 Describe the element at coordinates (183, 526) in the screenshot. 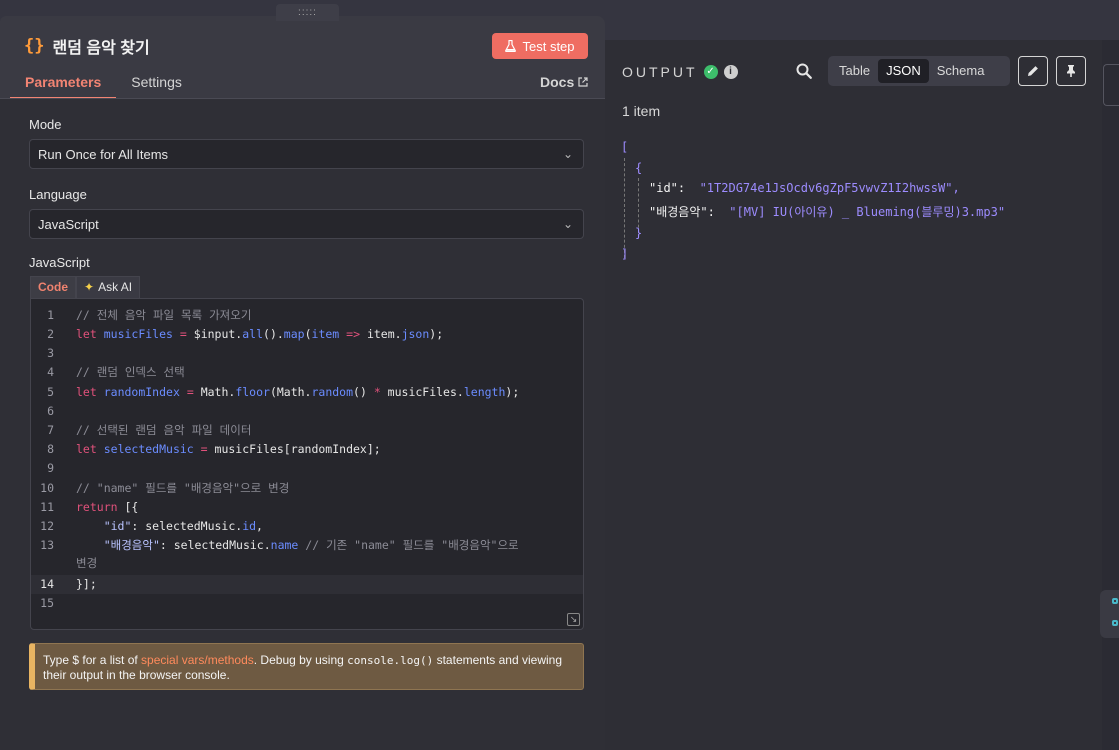

I see `code-text: "id": selectedMusic.id,` at that location.